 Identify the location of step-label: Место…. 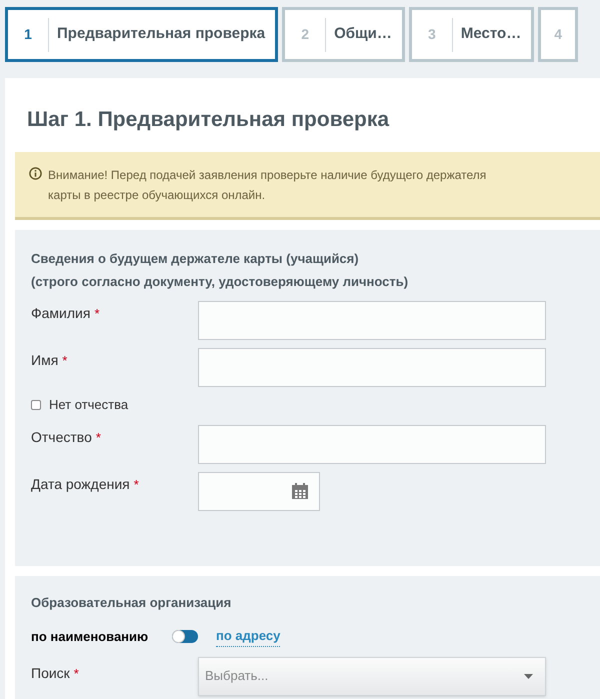
(491, 34).